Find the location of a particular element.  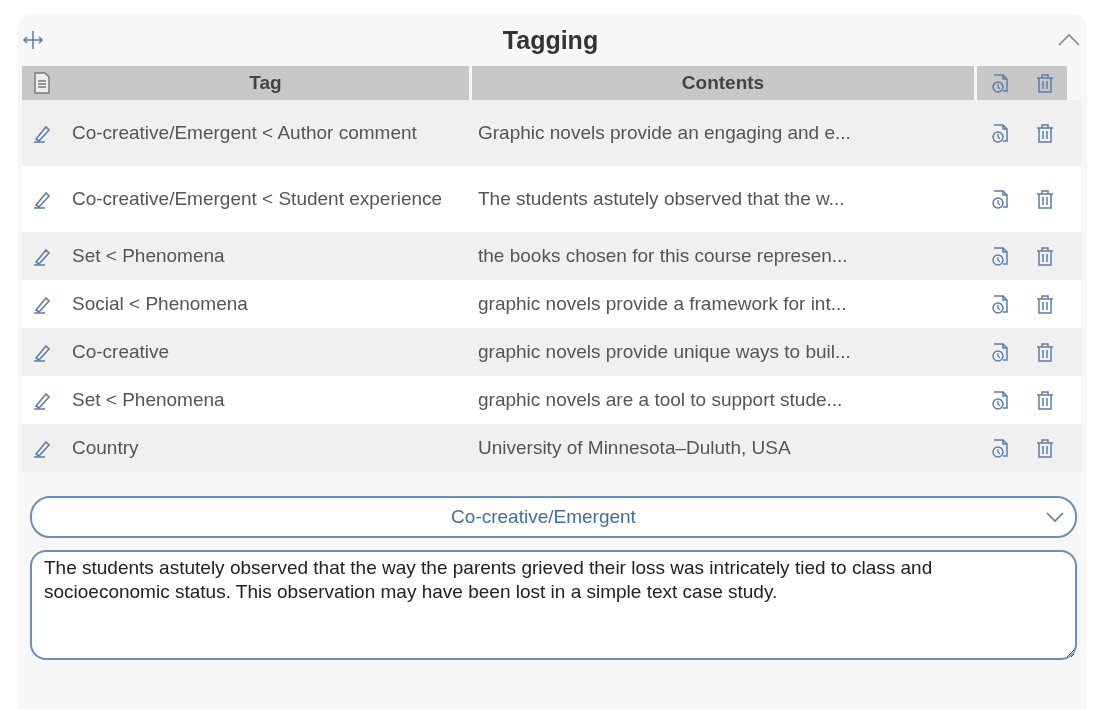

document-icon is located at coordinates (42, 83).